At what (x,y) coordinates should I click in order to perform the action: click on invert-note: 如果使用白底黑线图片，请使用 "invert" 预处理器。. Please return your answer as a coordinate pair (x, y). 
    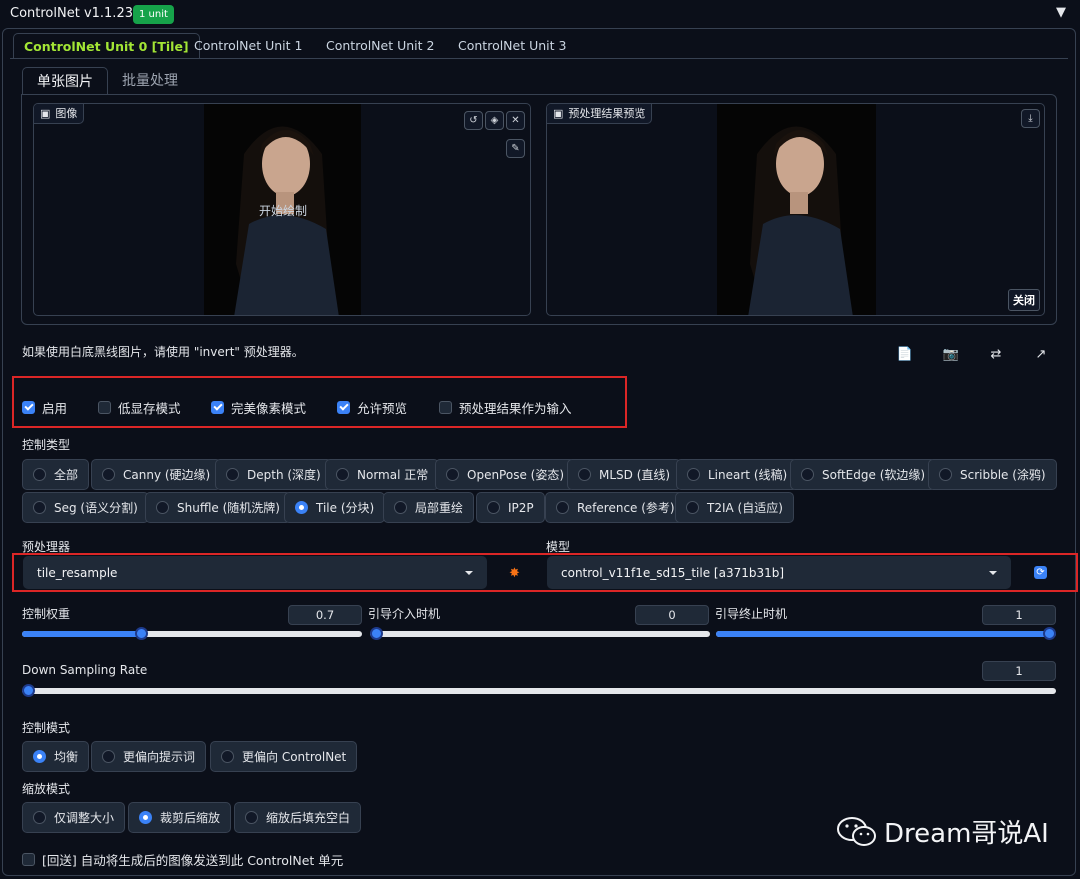
    Looking at the image, I should click on (163, 352).